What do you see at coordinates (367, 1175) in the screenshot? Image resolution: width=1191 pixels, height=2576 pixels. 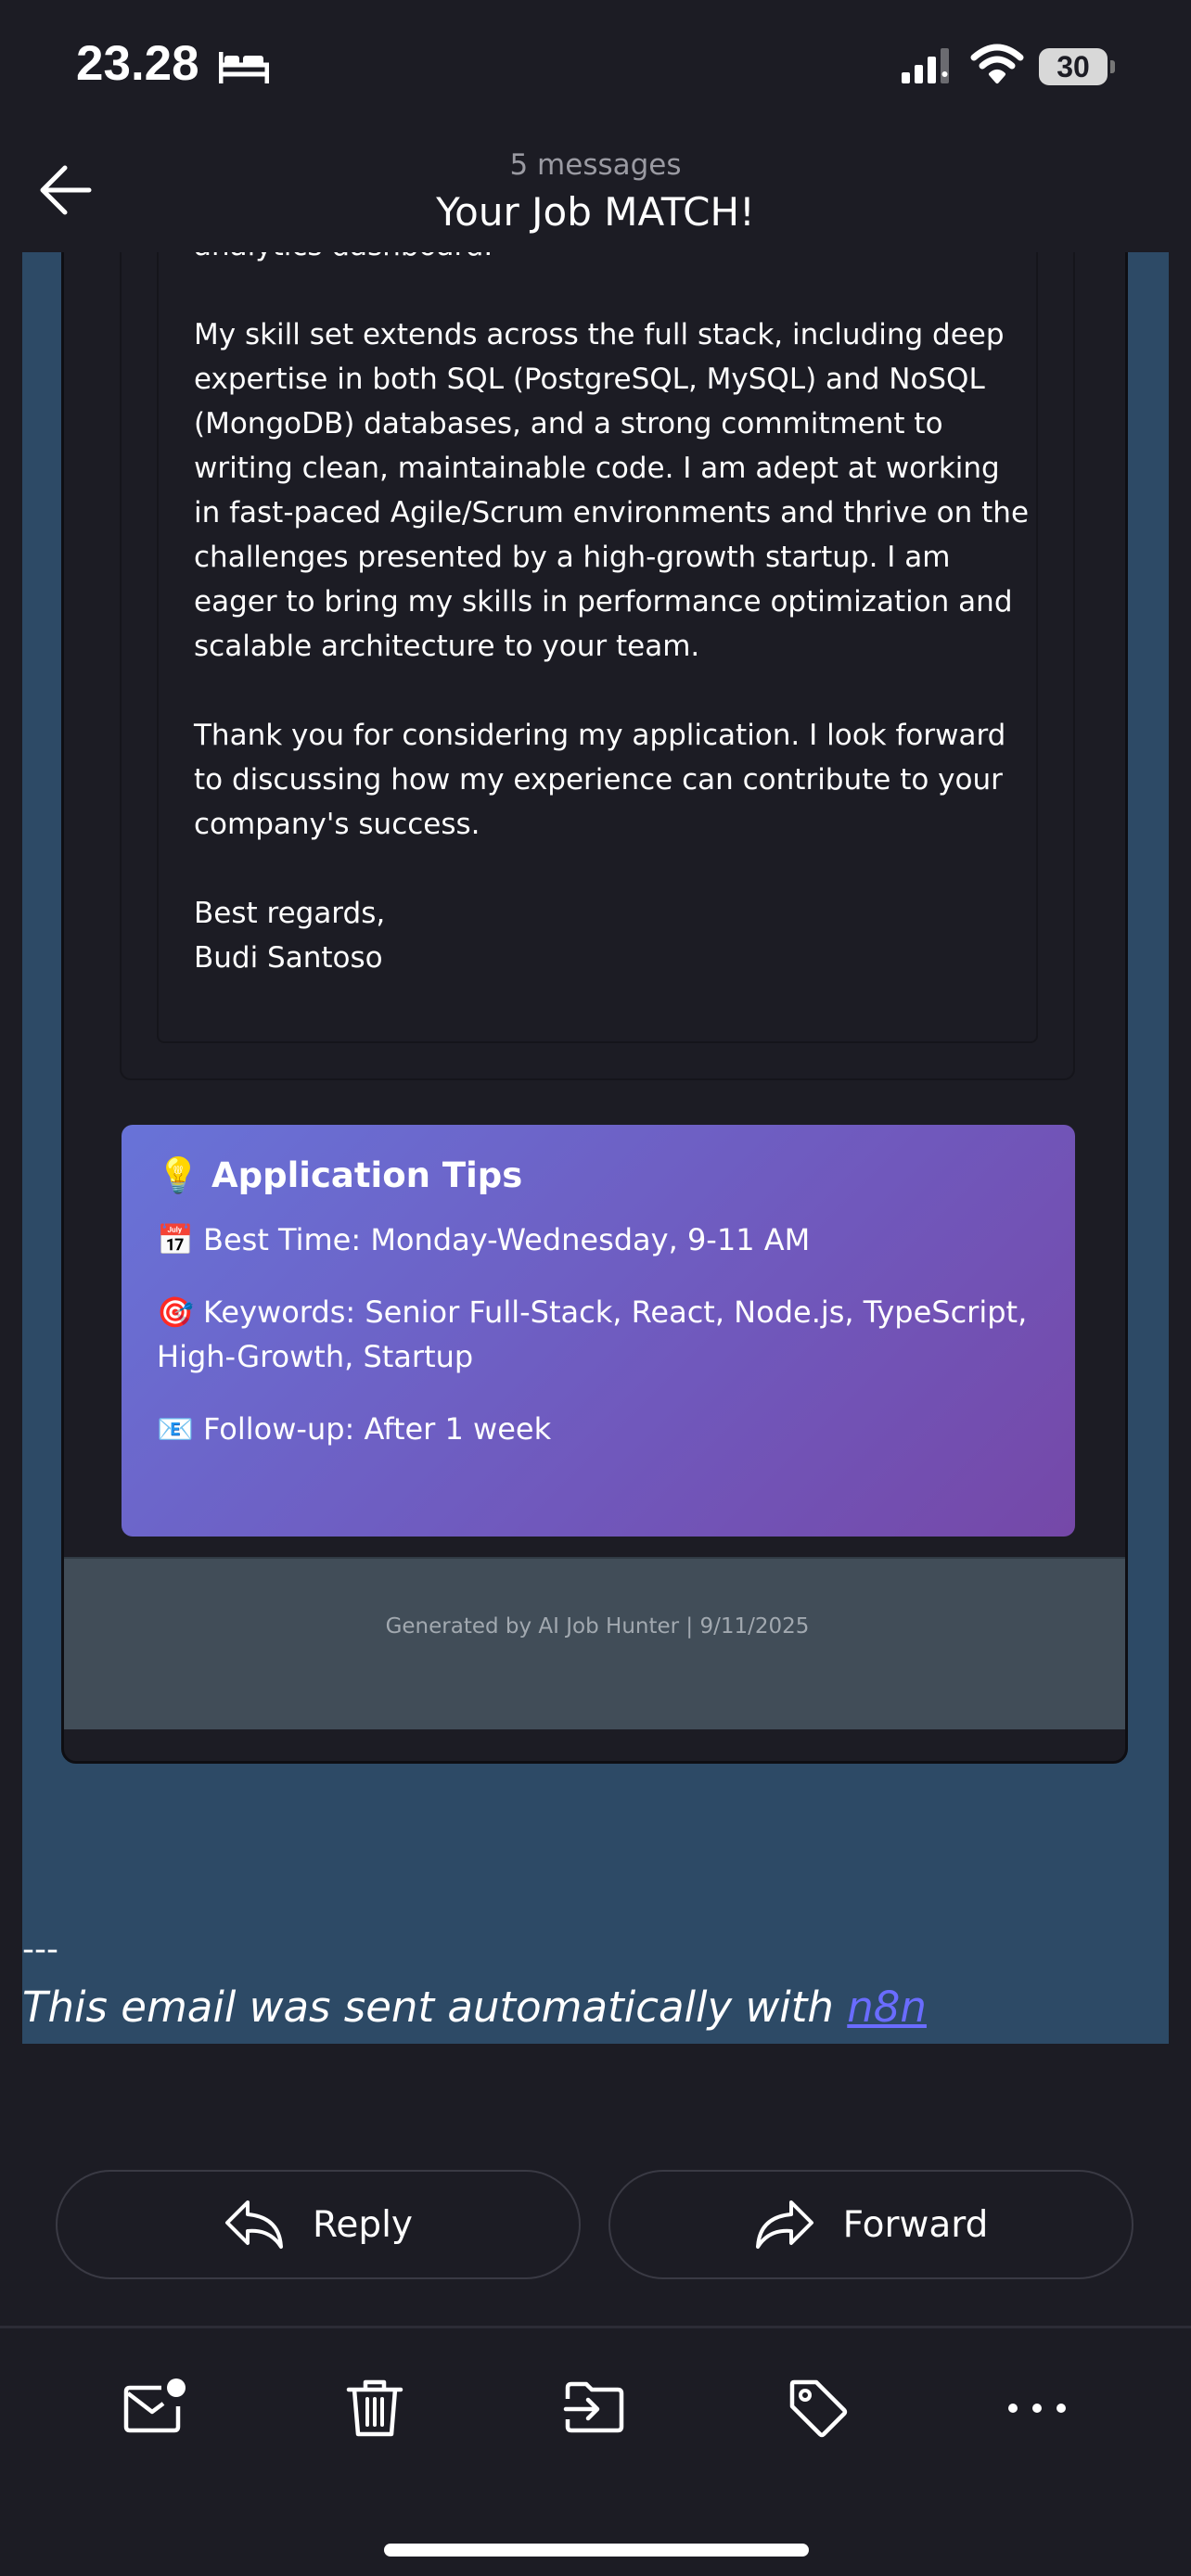 I see `tips-title-text: Application Tips` at bounding box center [367, 1175].